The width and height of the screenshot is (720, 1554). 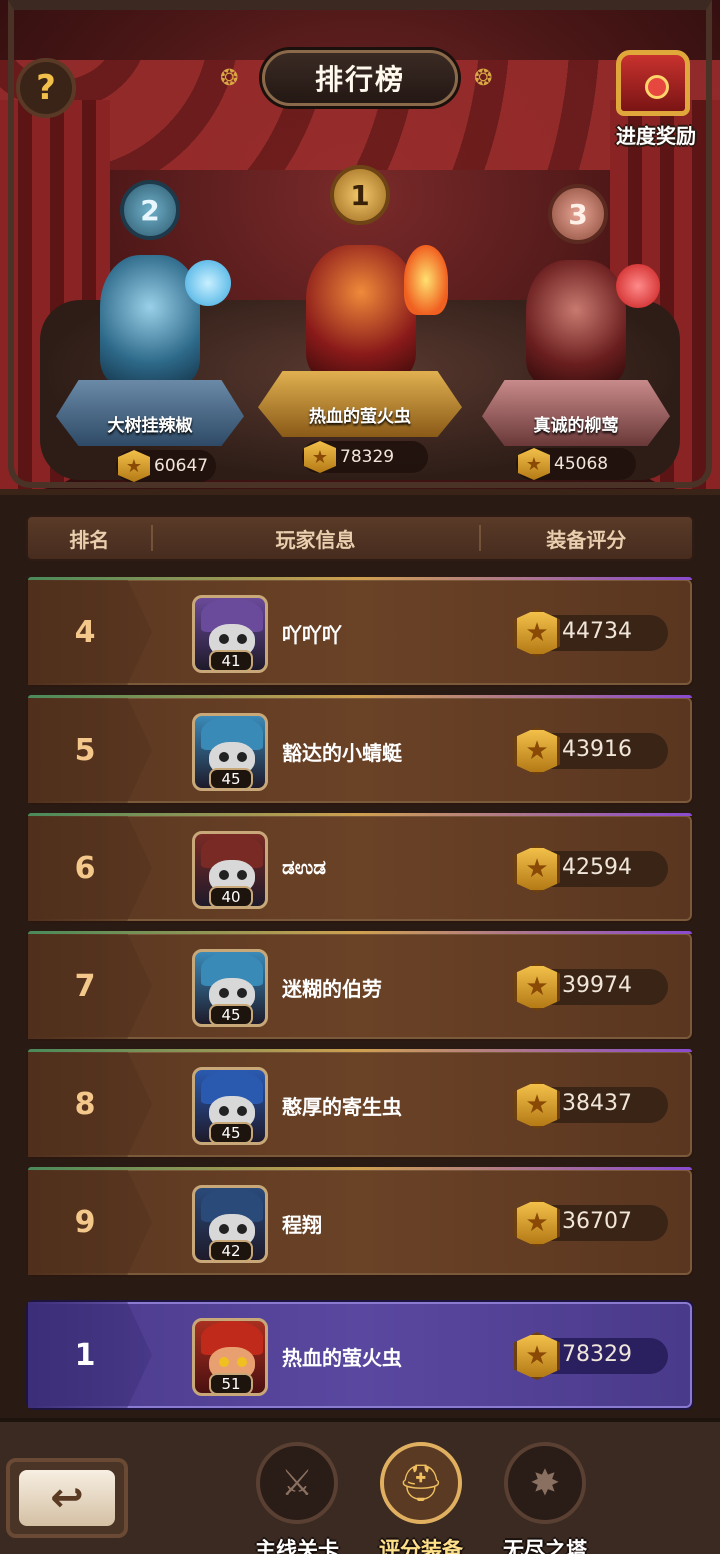 I want to click on leaderboard-row: 4 41 吖吖吖 ★ 44734, so click(x=360, y=632).